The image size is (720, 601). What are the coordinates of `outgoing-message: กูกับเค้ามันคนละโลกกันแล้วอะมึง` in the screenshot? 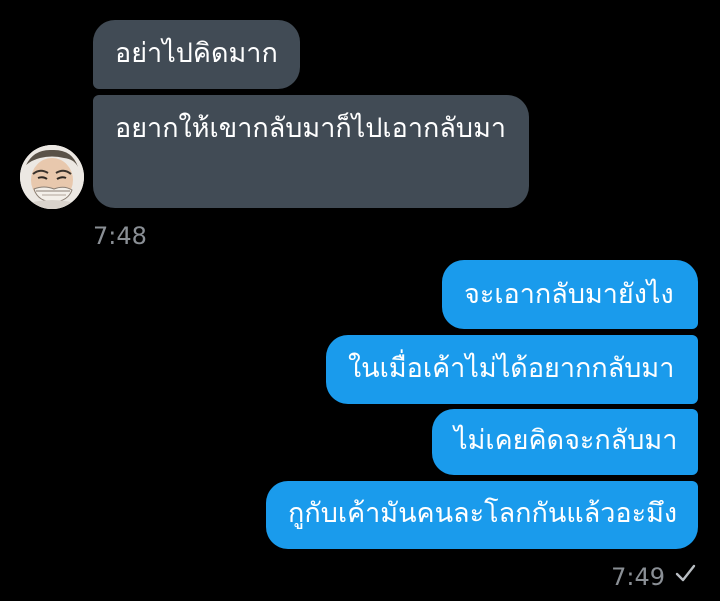 It's located at (482, 515).